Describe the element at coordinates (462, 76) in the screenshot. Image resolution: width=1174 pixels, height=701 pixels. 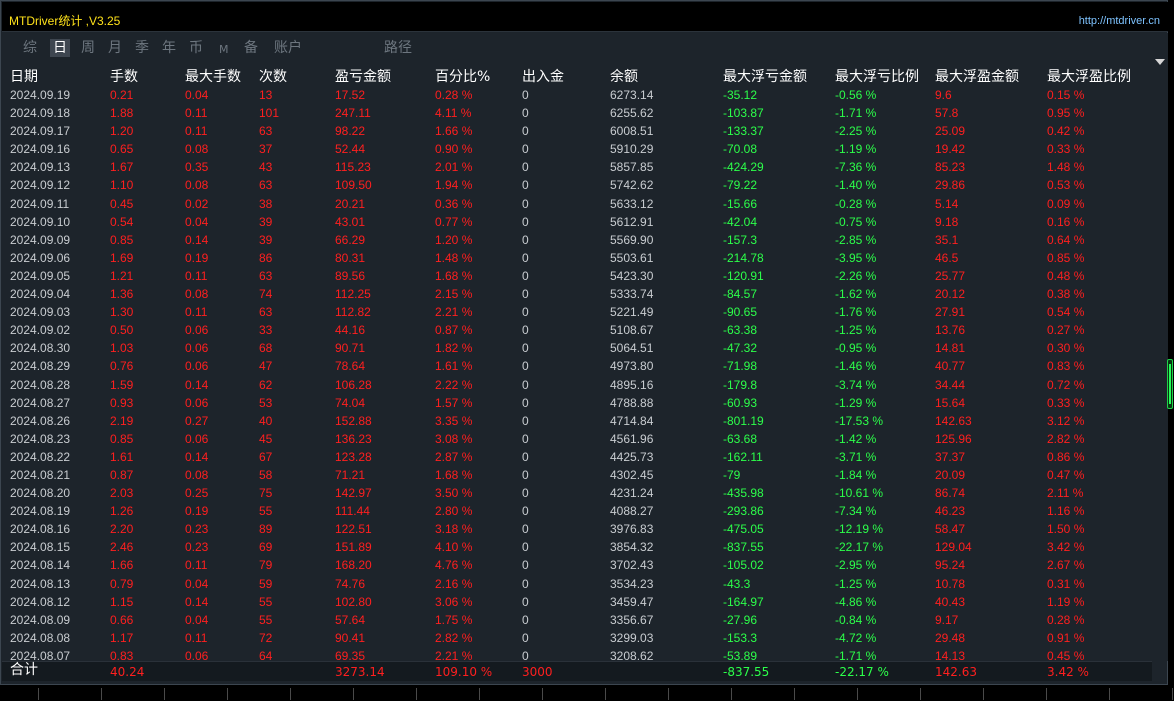
I see `col-percent: 百分比%` at that location.